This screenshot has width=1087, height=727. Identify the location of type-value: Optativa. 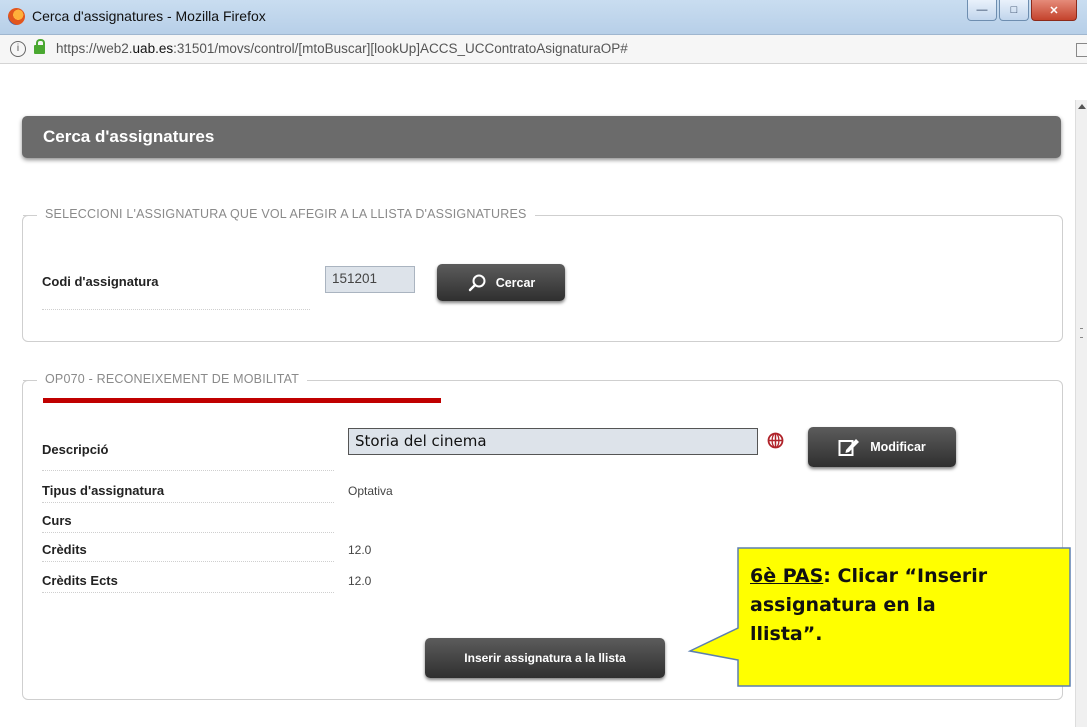
(370, 491).